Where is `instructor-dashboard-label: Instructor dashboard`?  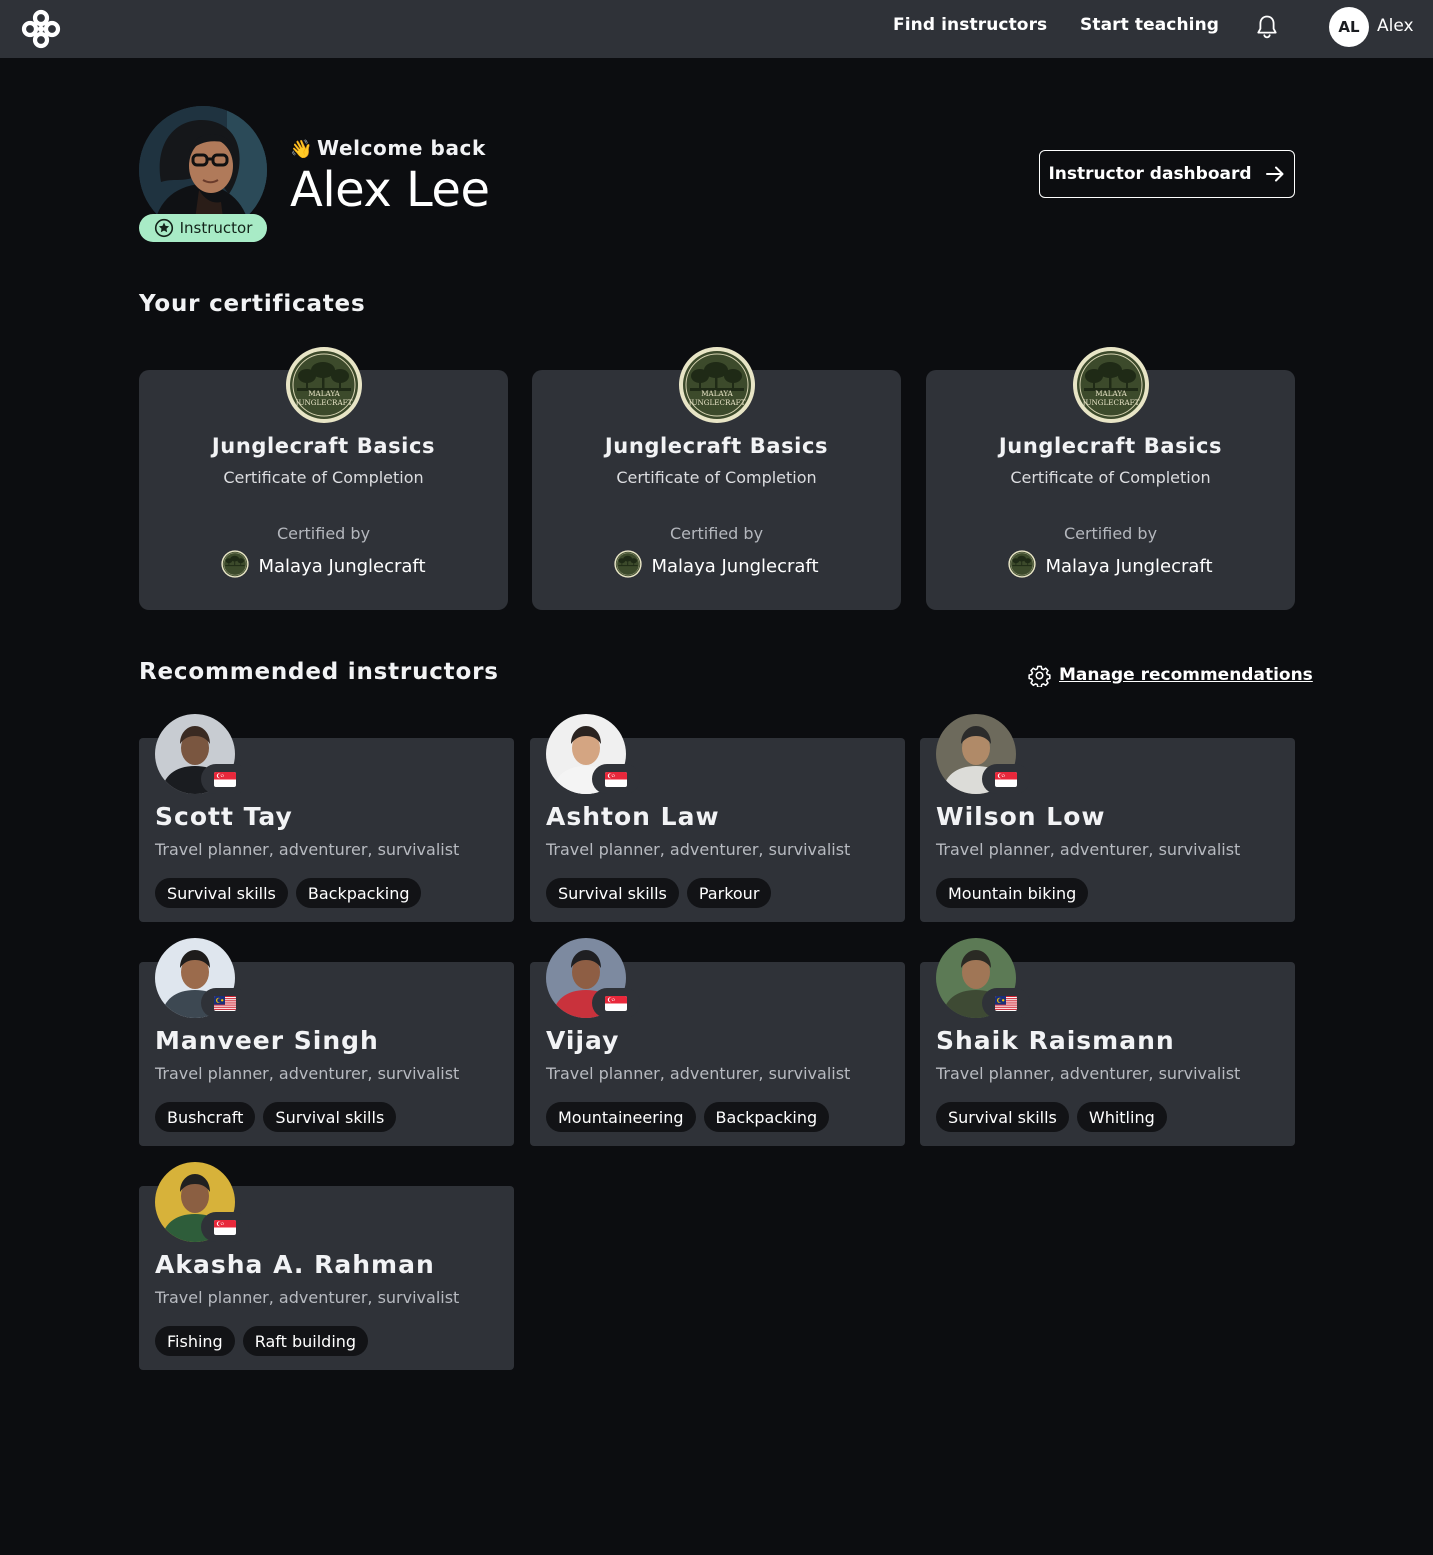
instructor-dashboard-label: Instructor dashboard is located at coordinates (1150, 174).